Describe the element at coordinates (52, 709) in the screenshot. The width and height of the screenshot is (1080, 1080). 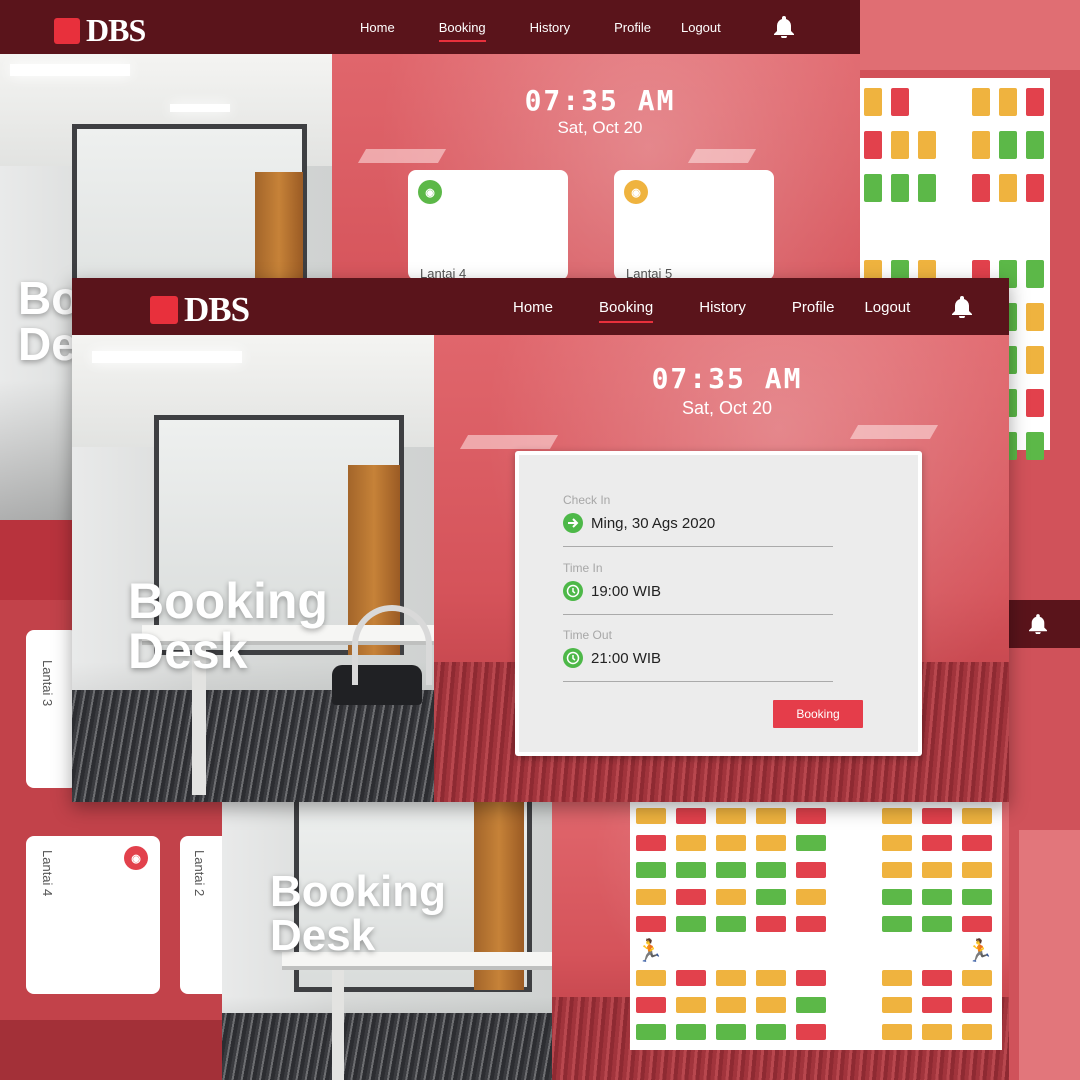
I see `floor-card-lantai3: Lantai 3` at that location.